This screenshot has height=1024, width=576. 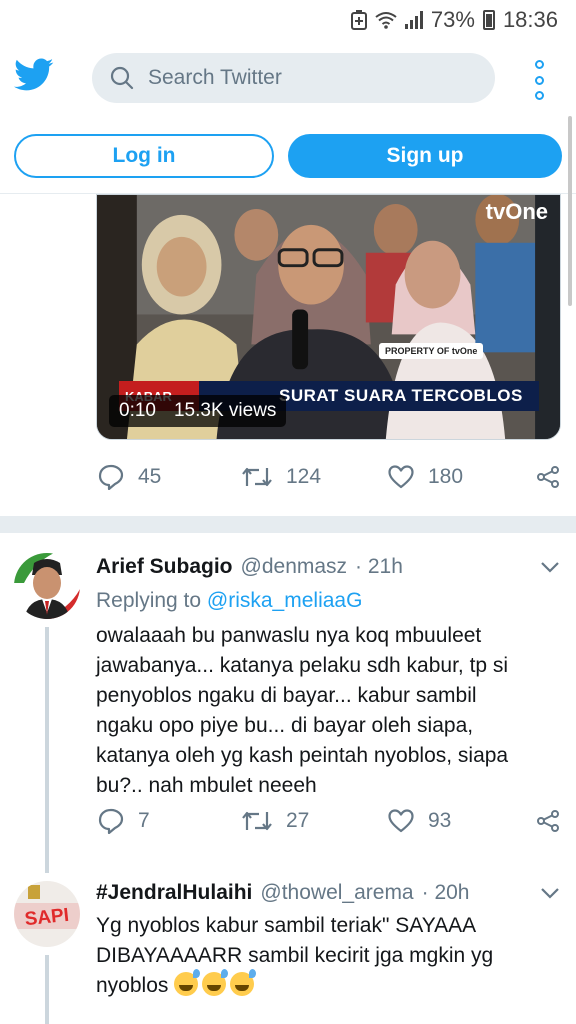 I want to click on avatar-image: SAPI, so click(x=47, y=914).